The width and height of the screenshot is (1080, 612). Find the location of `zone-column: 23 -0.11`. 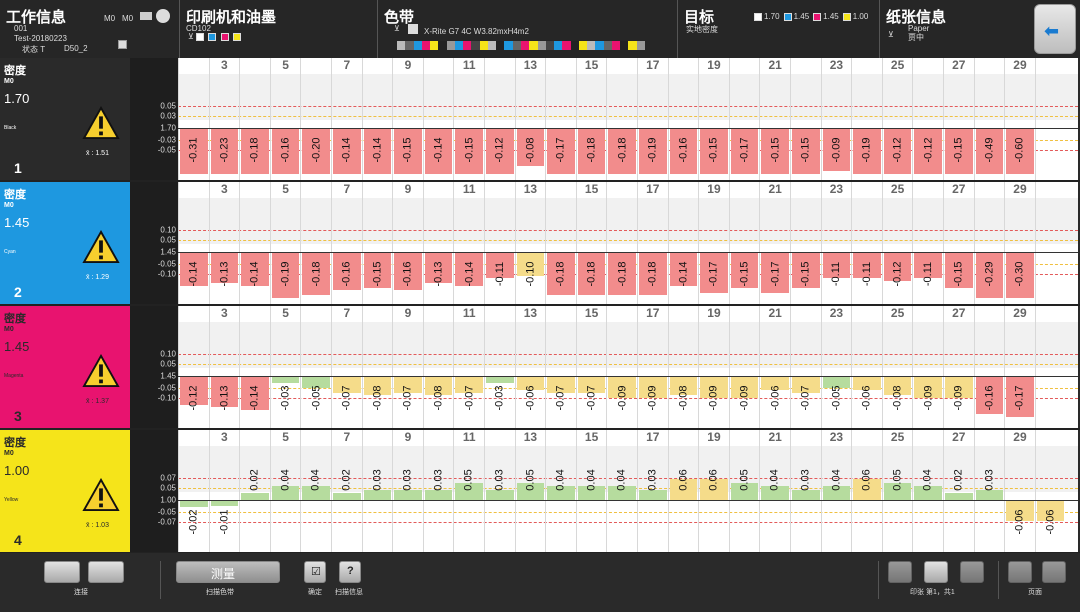

zone-column: 23 -0.11 is located at coordinates (836, 243).